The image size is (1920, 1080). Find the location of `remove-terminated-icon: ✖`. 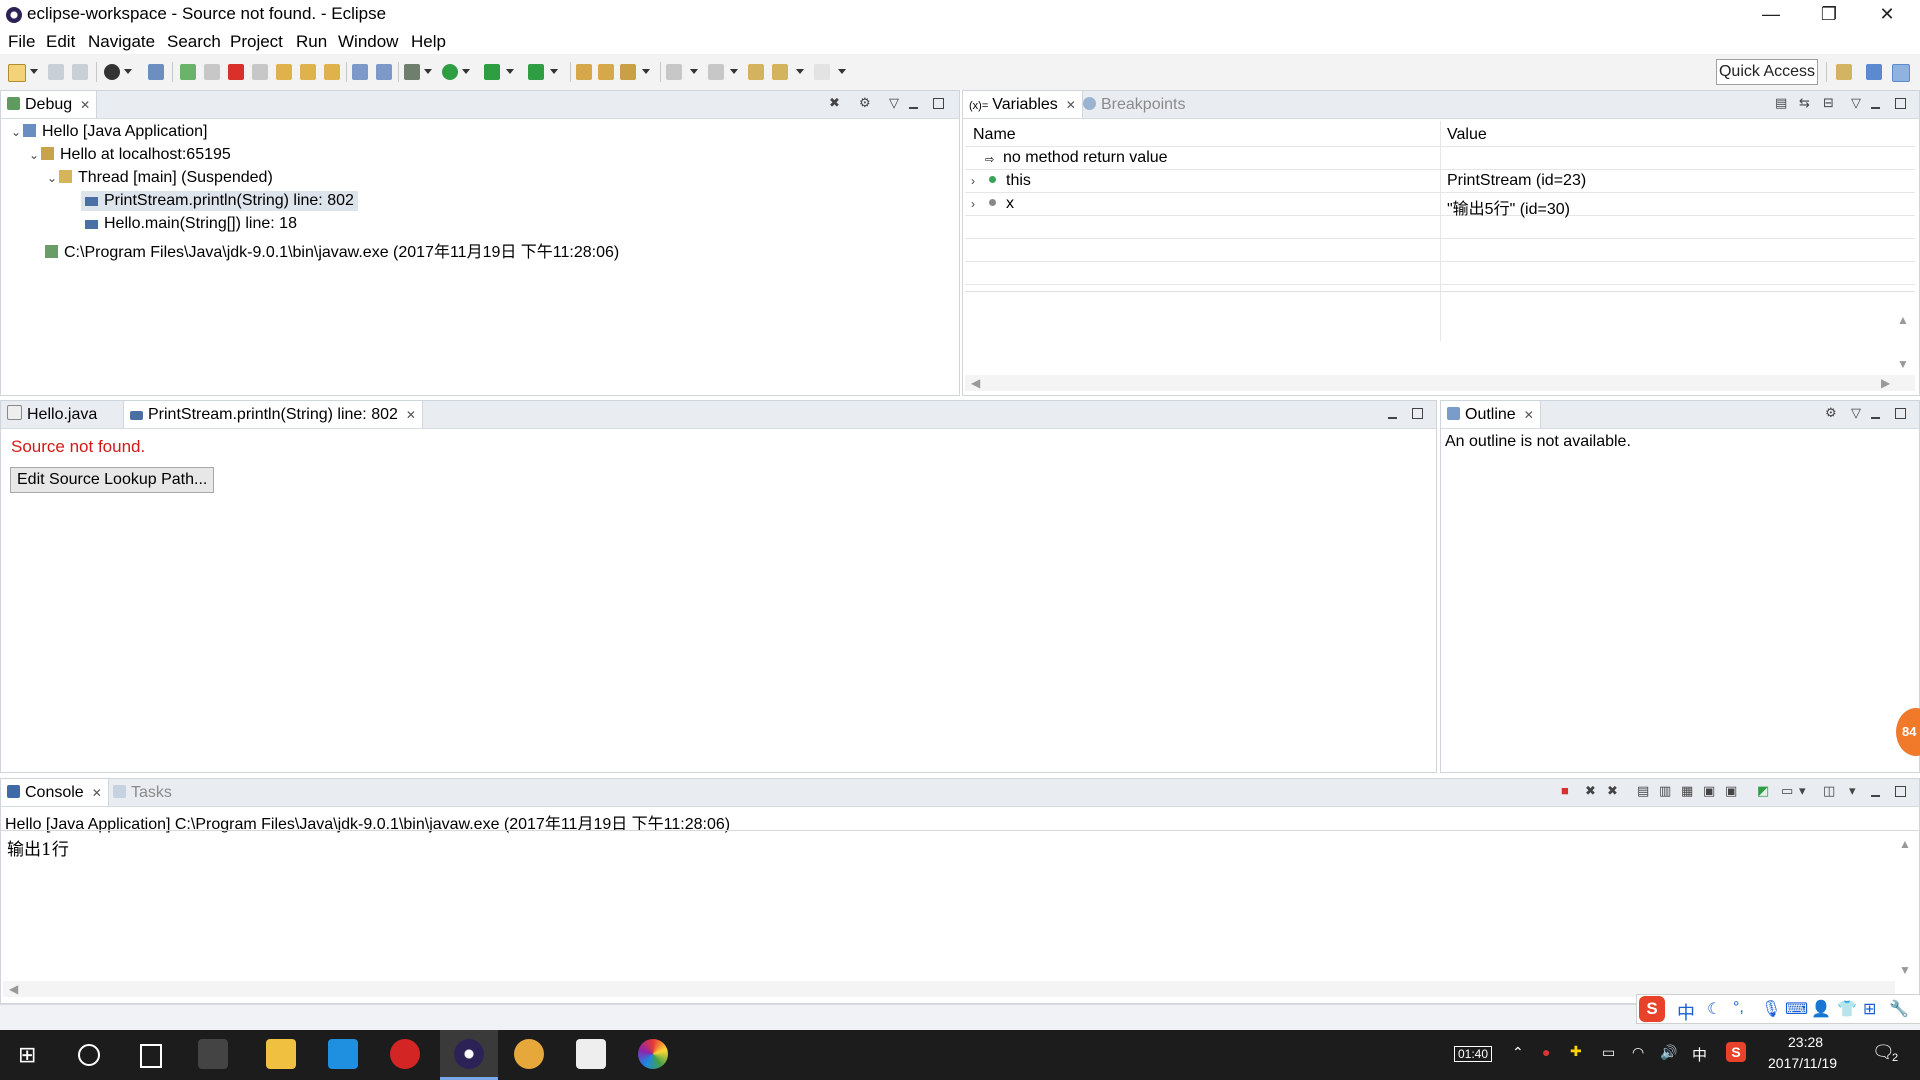

remove-terminated-icon: ✖ is located at coordinates (834, 103).